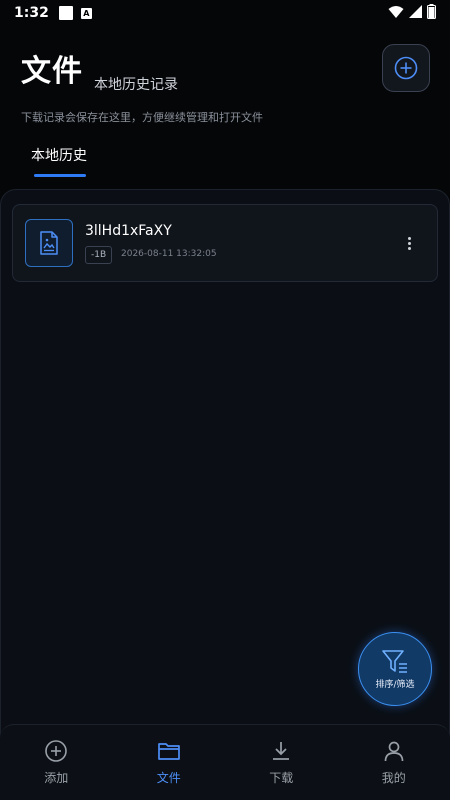 This screenshot has width=450, height=800. What do you see at coordinates (281, 762) in the screenshot?
I see `nav-item-download: 下载` at bounding box center [281, 762].